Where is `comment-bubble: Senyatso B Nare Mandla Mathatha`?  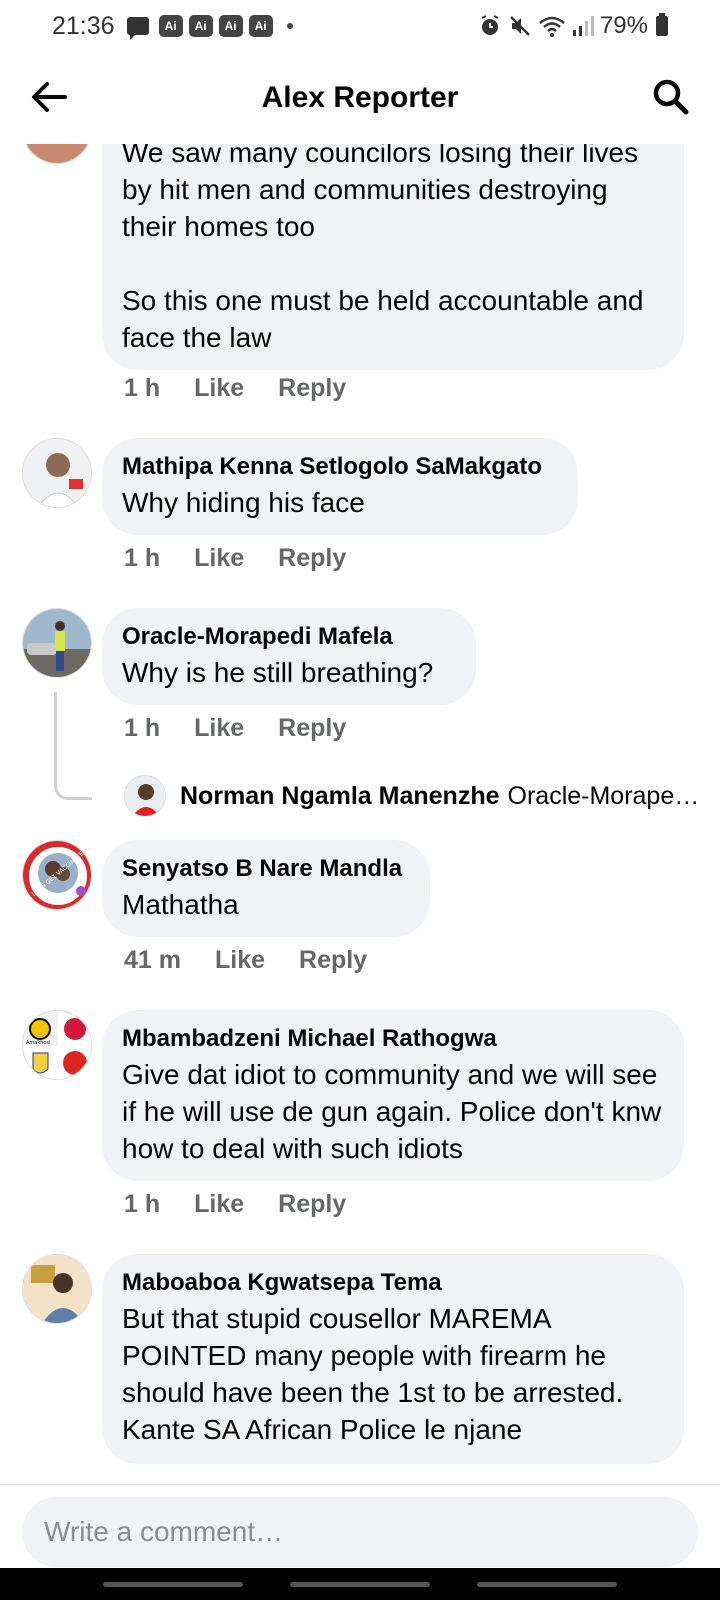 comment-bubble: Senyatso B Nare Mandla Mathatha is located at coordinates (266, 888).